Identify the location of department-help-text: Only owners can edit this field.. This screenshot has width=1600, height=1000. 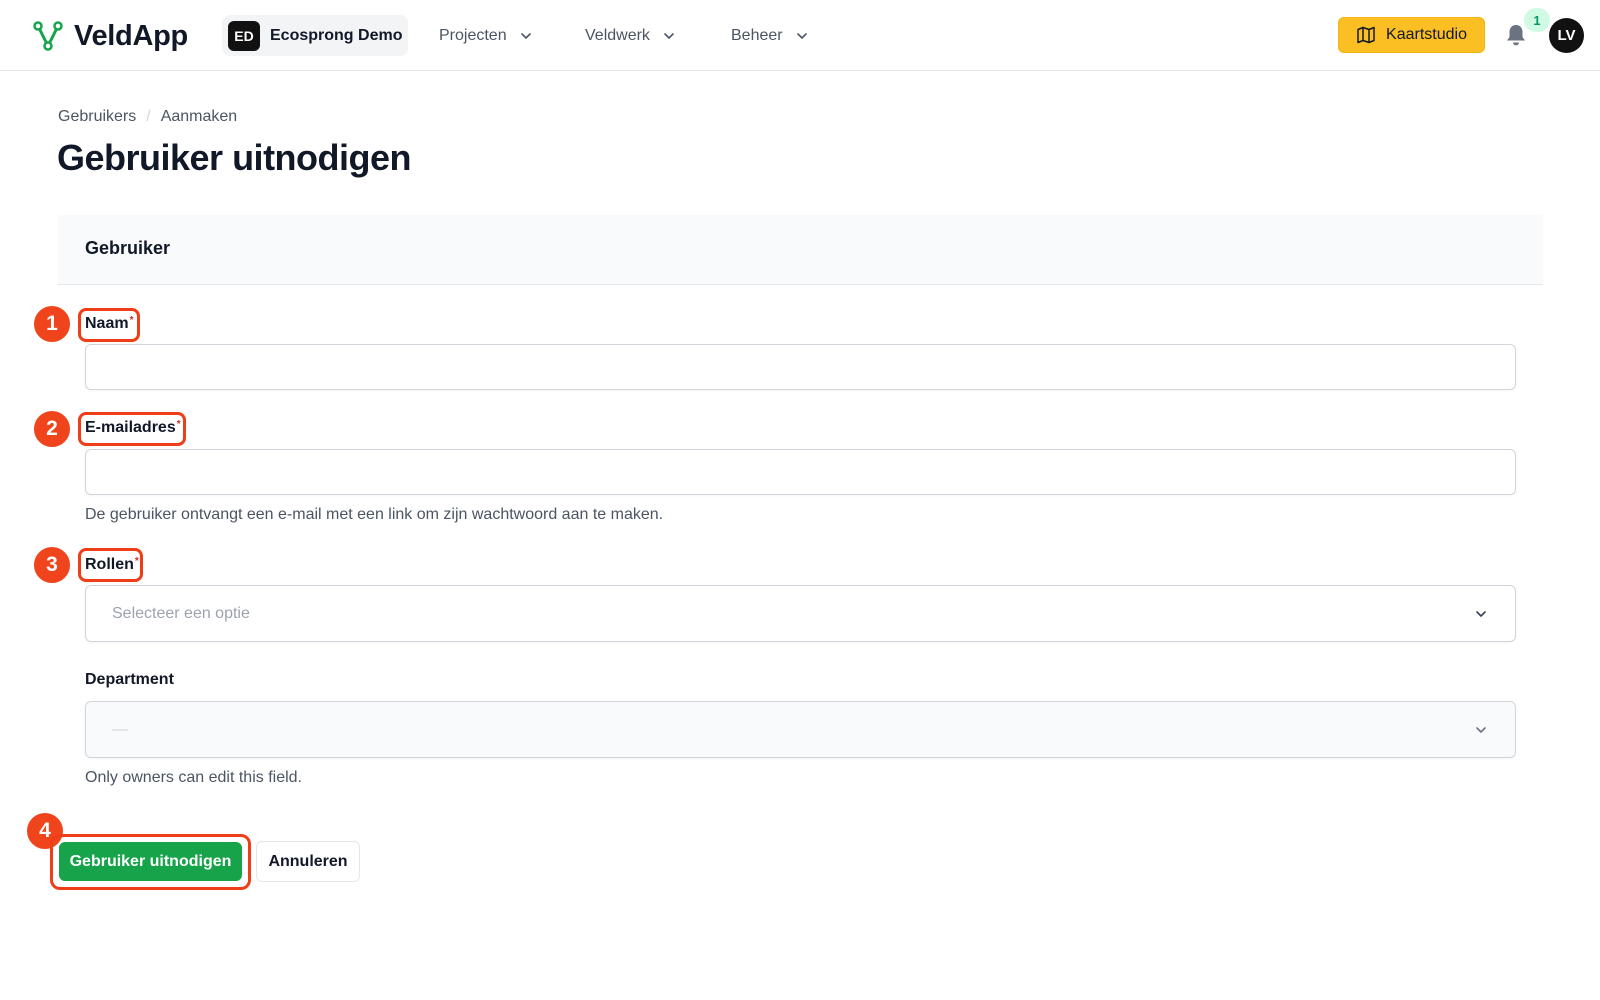
(193, 777).